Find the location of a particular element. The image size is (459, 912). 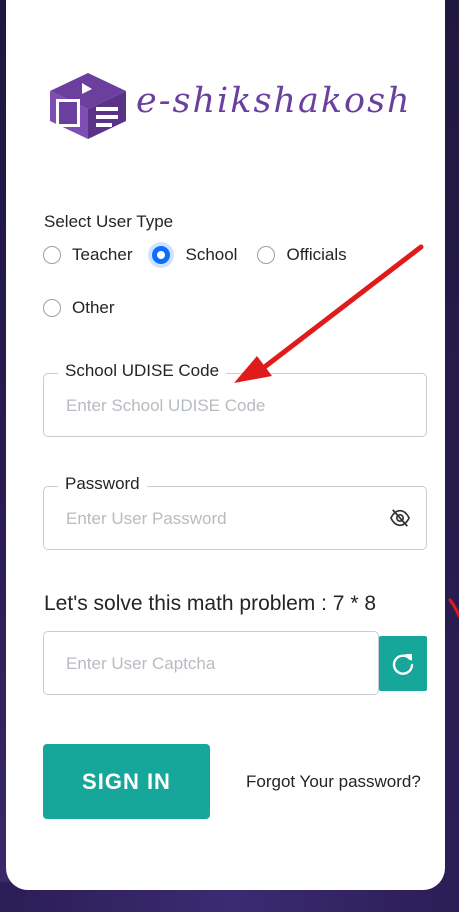

radio-circle-officials is located at coordinates (266, 255).